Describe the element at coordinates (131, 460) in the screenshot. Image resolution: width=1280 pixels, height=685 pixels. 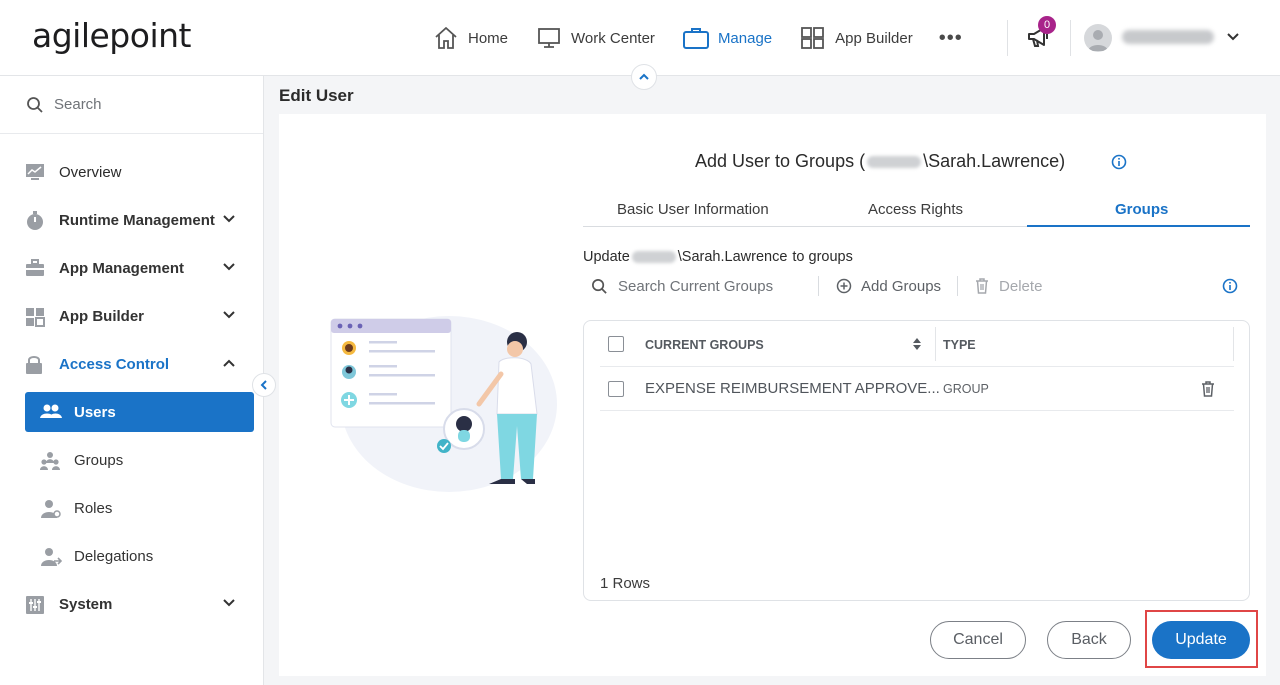
I see `sidebar-item-groups: Groups` at that location.